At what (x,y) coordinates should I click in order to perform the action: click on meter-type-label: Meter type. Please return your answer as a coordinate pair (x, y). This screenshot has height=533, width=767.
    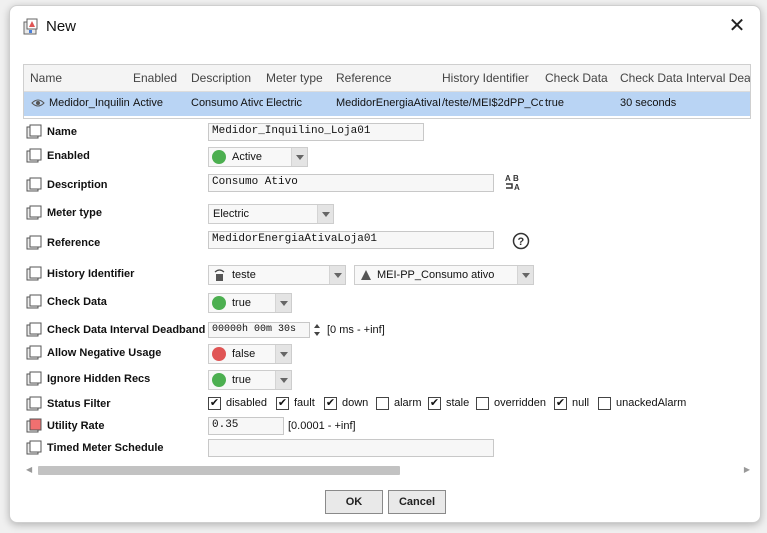
    Looking at the image, I should click on (75, 213).